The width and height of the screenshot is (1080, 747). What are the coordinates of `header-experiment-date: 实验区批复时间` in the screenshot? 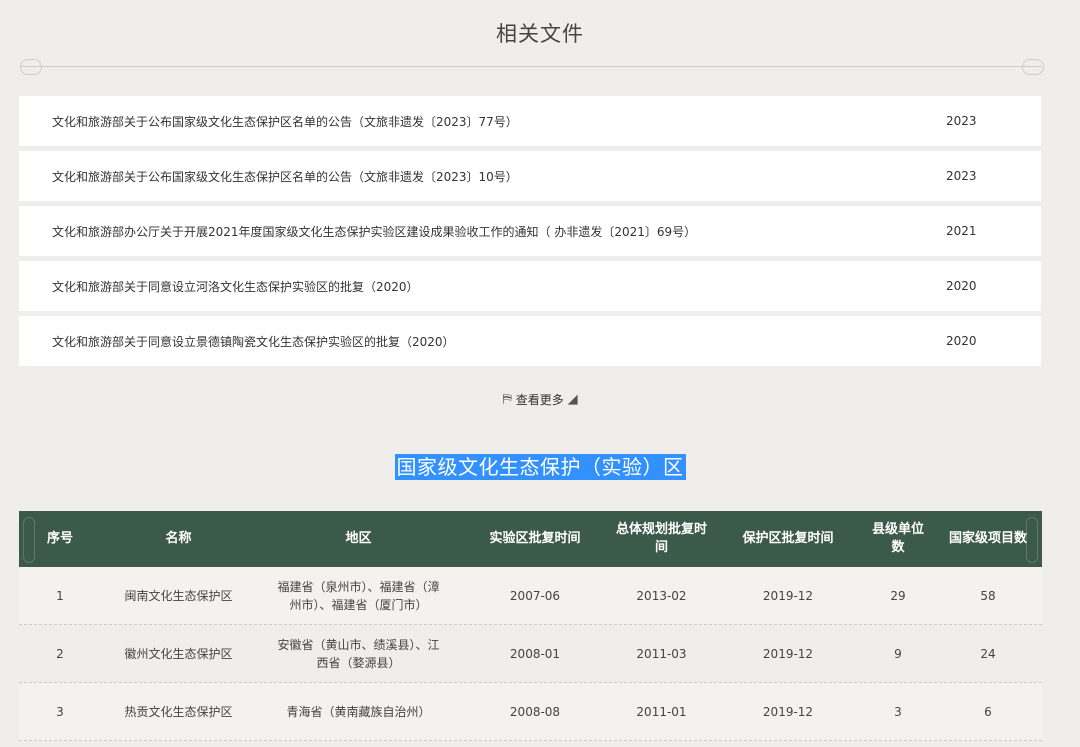 It's located at (535, 538).